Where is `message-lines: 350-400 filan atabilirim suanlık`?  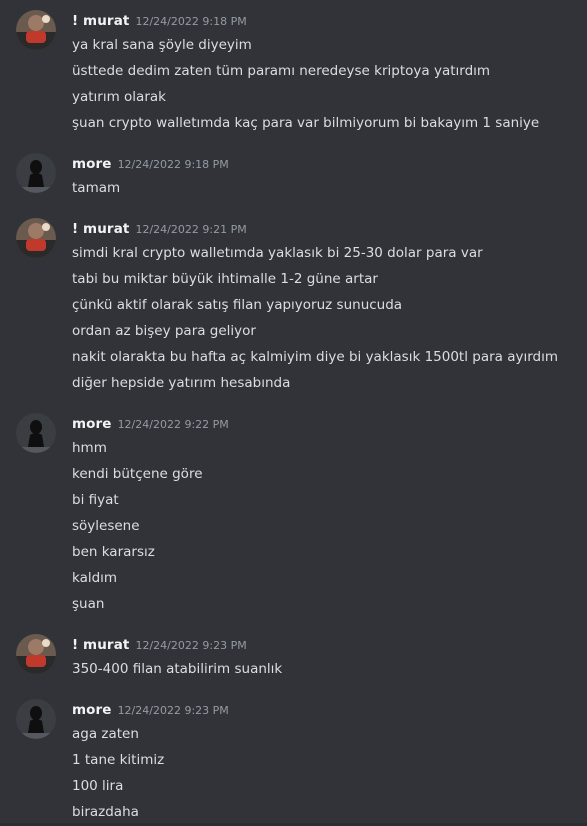 message-lines: 350-400 filan atabilirim suanlık is located at coordinates (327, 669).